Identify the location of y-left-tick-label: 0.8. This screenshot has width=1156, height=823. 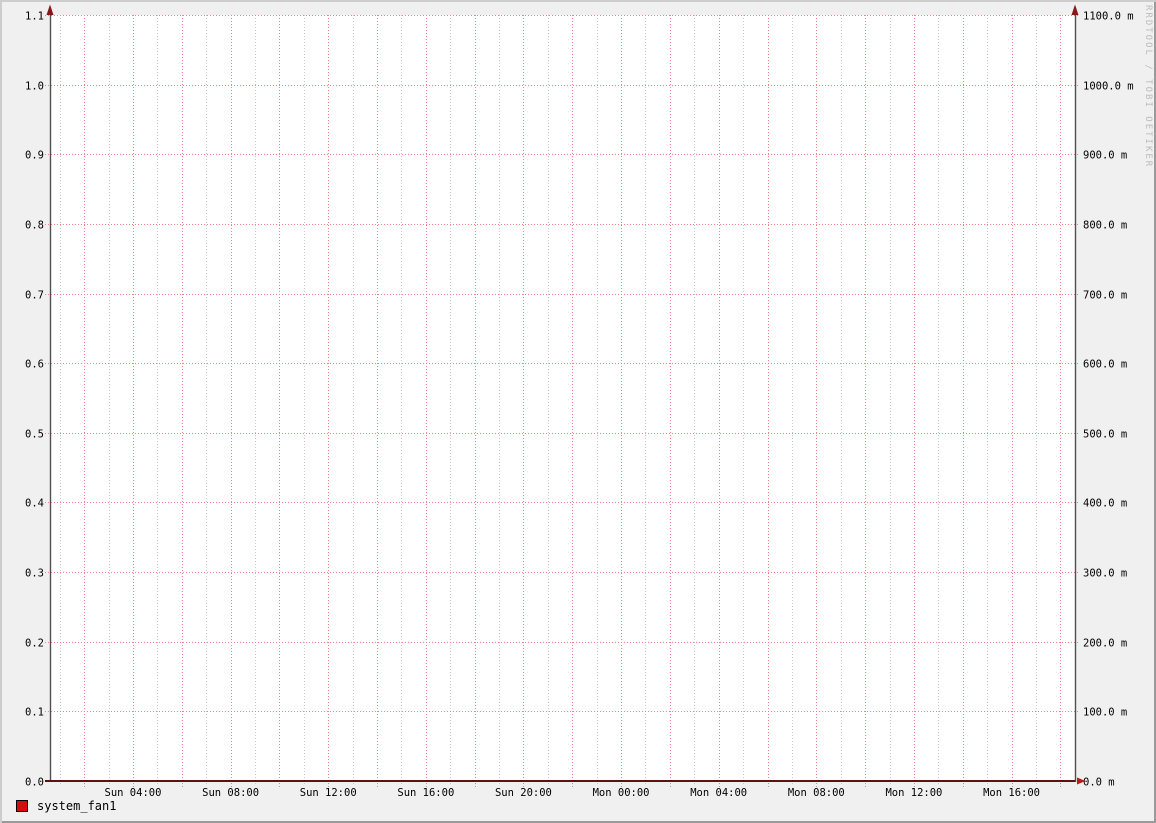
(34, 226).